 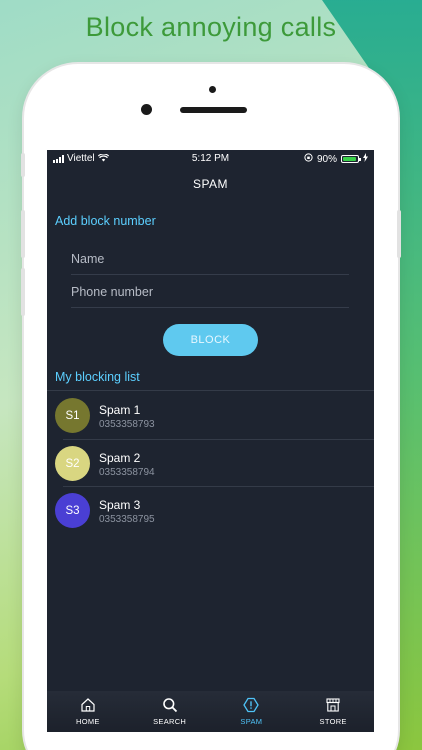 I want to click on tab-spam: SPAM, so click(x=252, y=711).